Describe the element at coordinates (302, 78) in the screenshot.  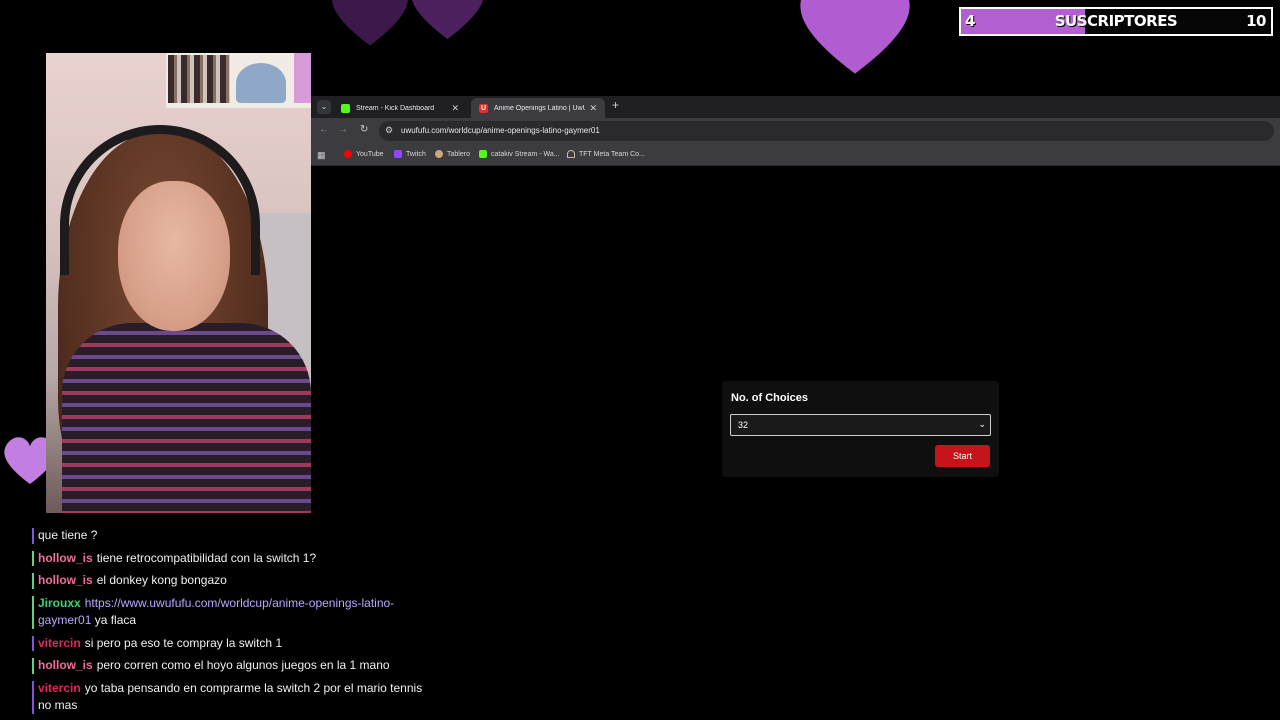
I see `background-panel` at that location.